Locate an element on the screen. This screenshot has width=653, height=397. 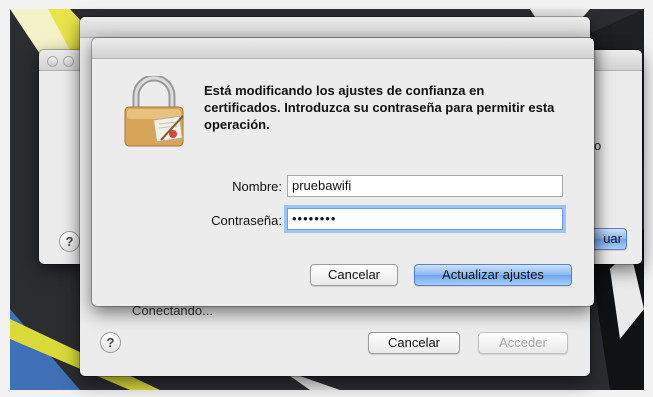
connect-button: Acceder is located at coordinates (523, 343).